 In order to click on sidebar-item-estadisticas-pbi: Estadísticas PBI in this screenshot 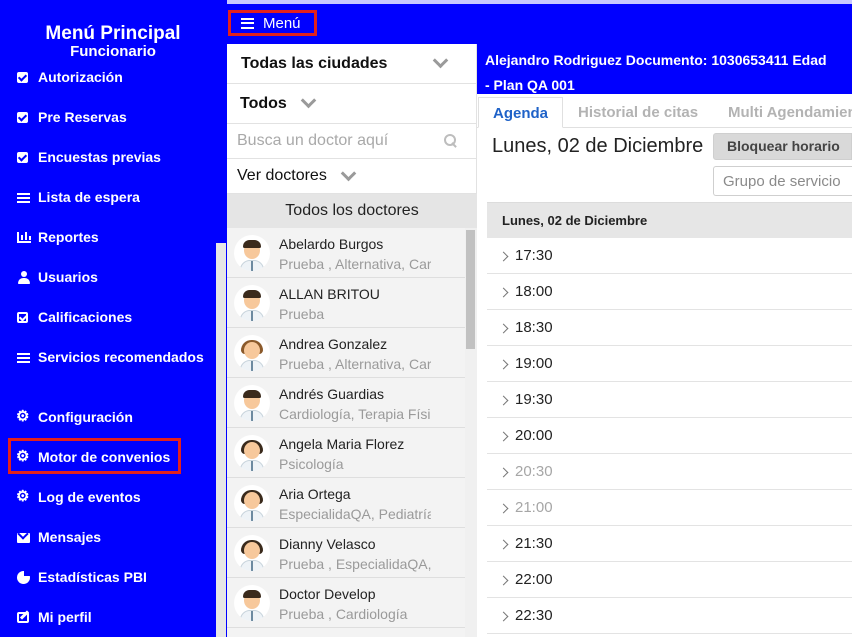, I will do `click(80, 577)`.